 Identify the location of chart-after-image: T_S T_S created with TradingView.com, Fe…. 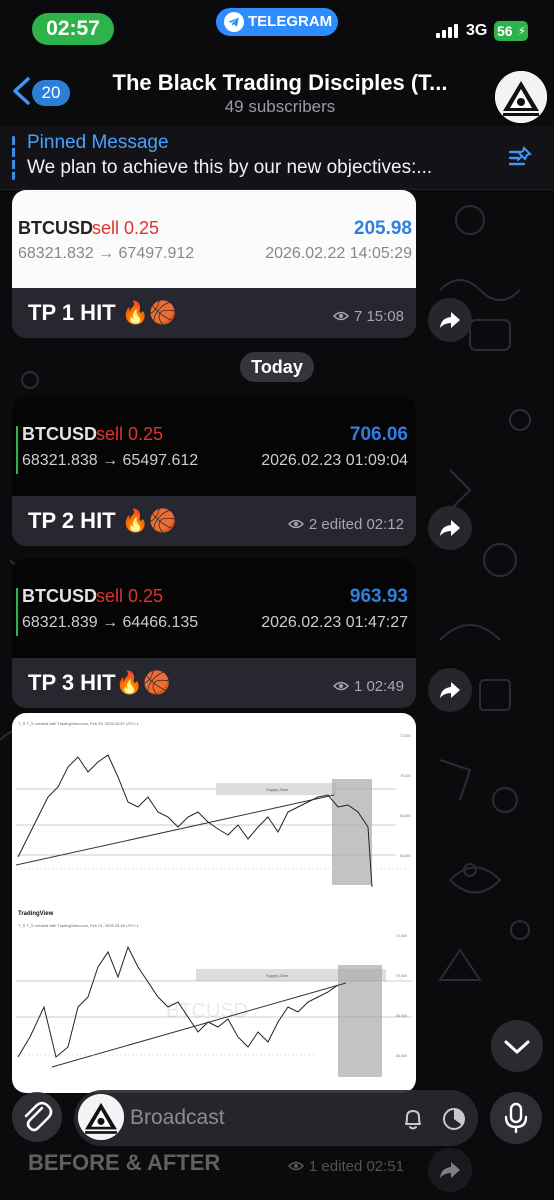
(214, 807).